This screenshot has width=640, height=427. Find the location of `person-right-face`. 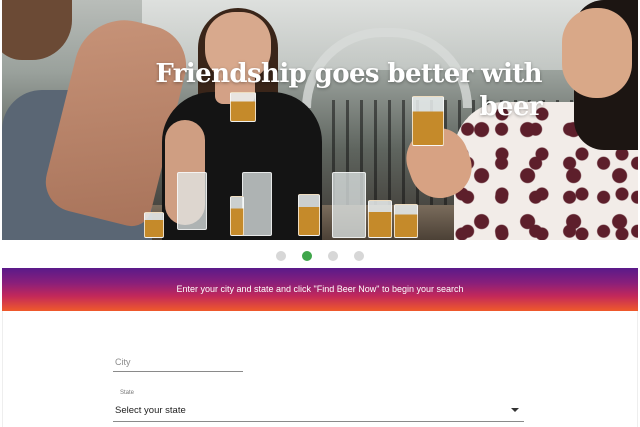

person-right-face is located at coordinates (597, 53).